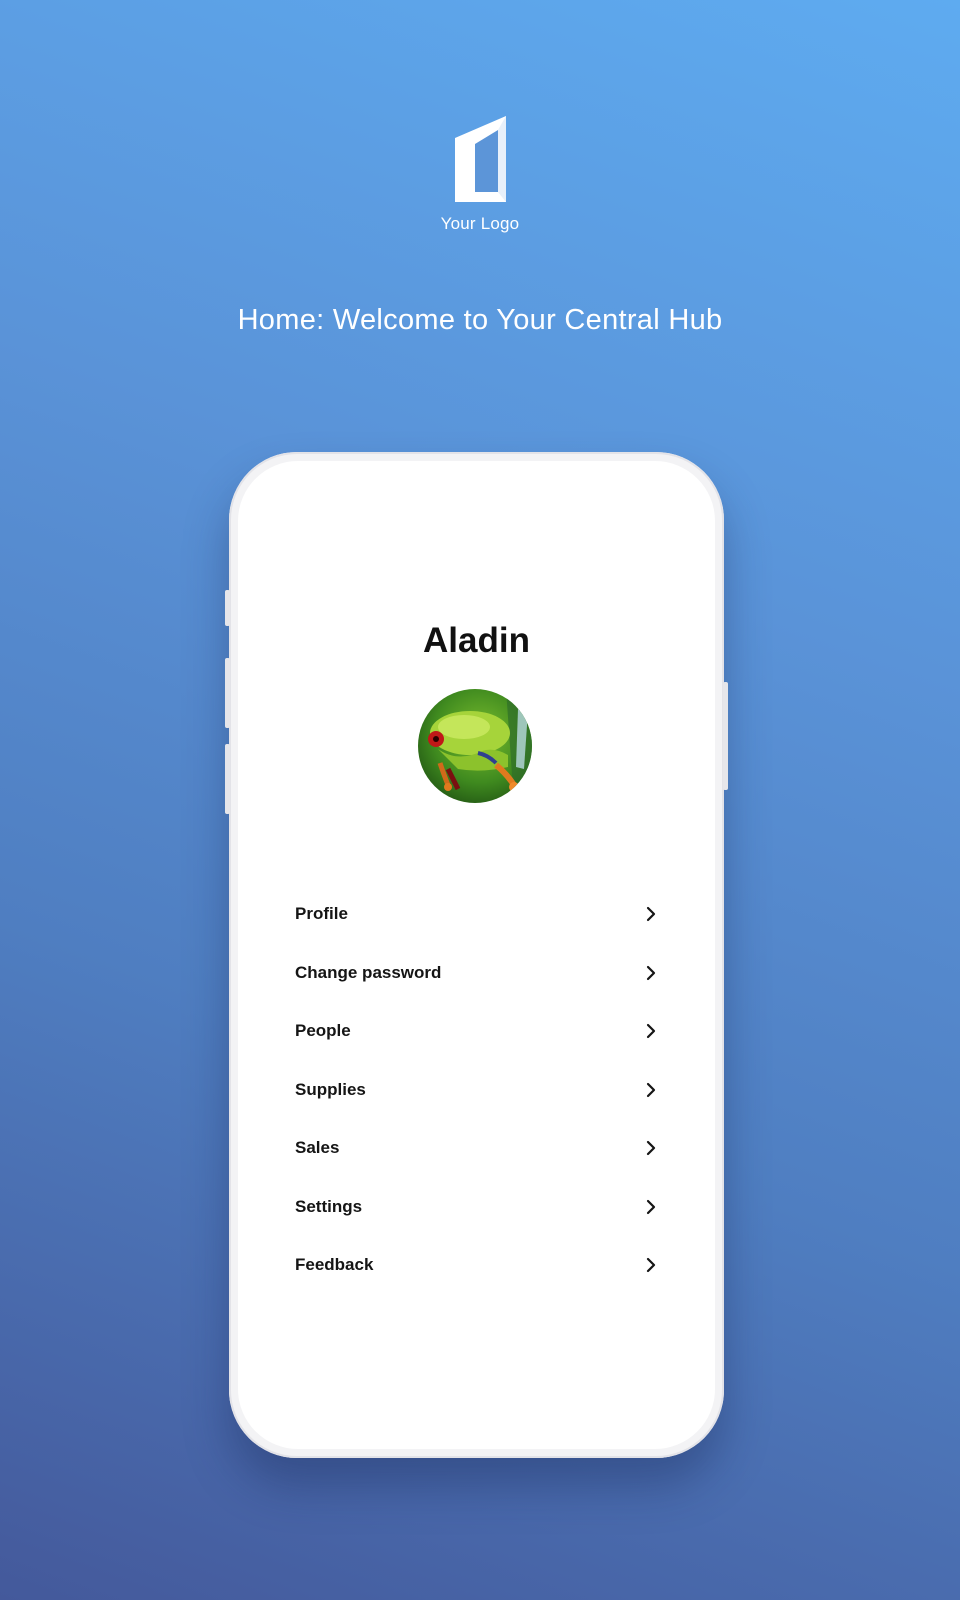  Describe the element at coordinates (321, 914) in the screenshot. I see `menu-item-label: Profile` at that location.